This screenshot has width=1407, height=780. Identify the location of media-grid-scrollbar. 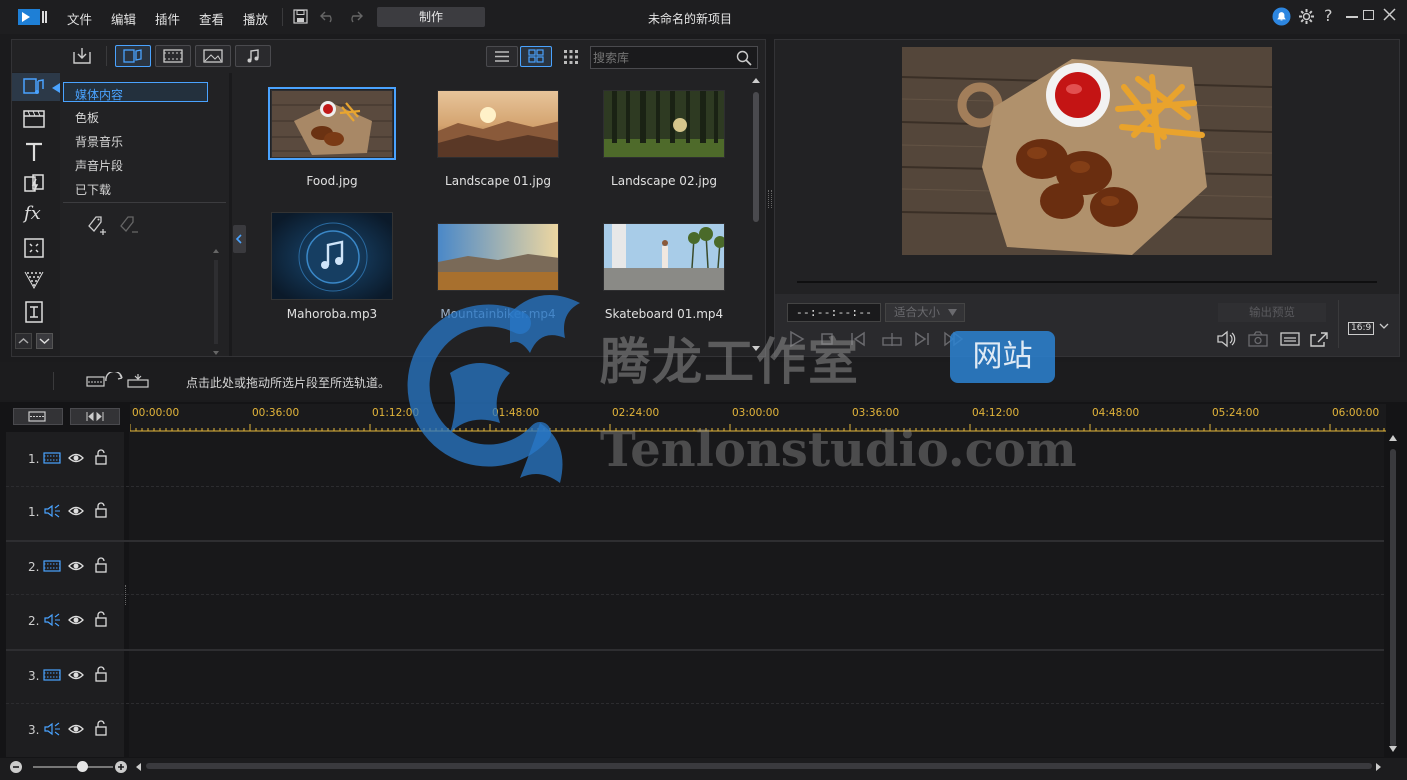
(756, 215).